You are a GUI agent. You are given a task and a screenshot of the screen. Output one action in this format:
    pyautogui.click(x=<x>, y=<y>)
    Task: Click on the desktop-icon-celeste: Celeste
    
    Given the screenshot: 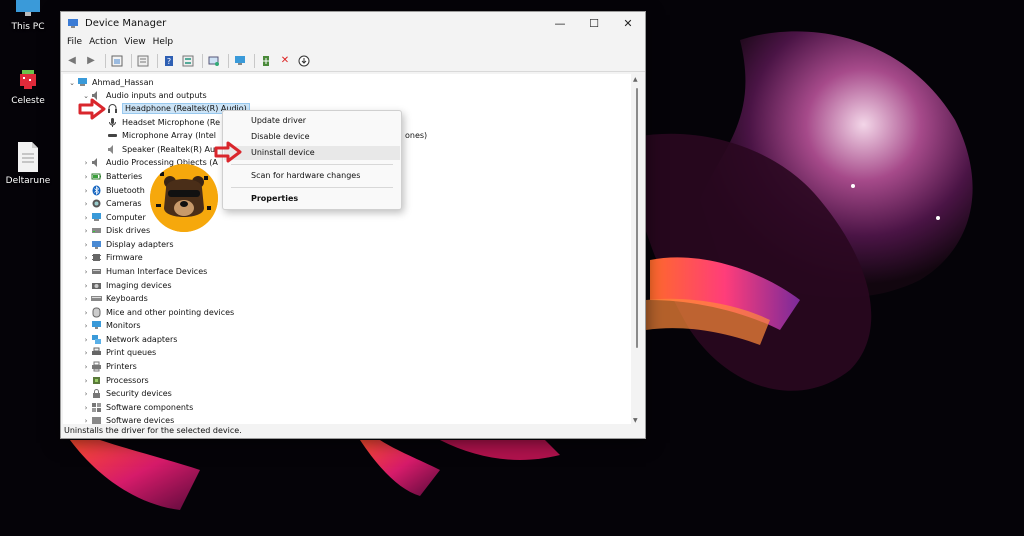 What is the action you would take?
    pyautogui.click(x=28, y=86)
    